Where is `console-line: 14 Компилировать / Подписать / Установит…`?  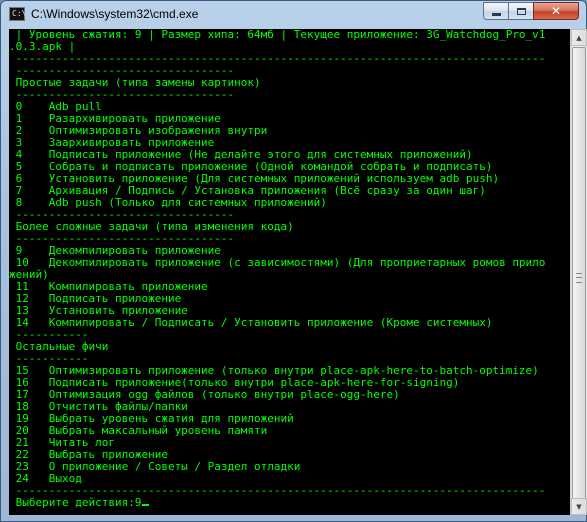 console-line: 14 Компилировать / Подписать / Установит… is located at coordinates (251, 322).